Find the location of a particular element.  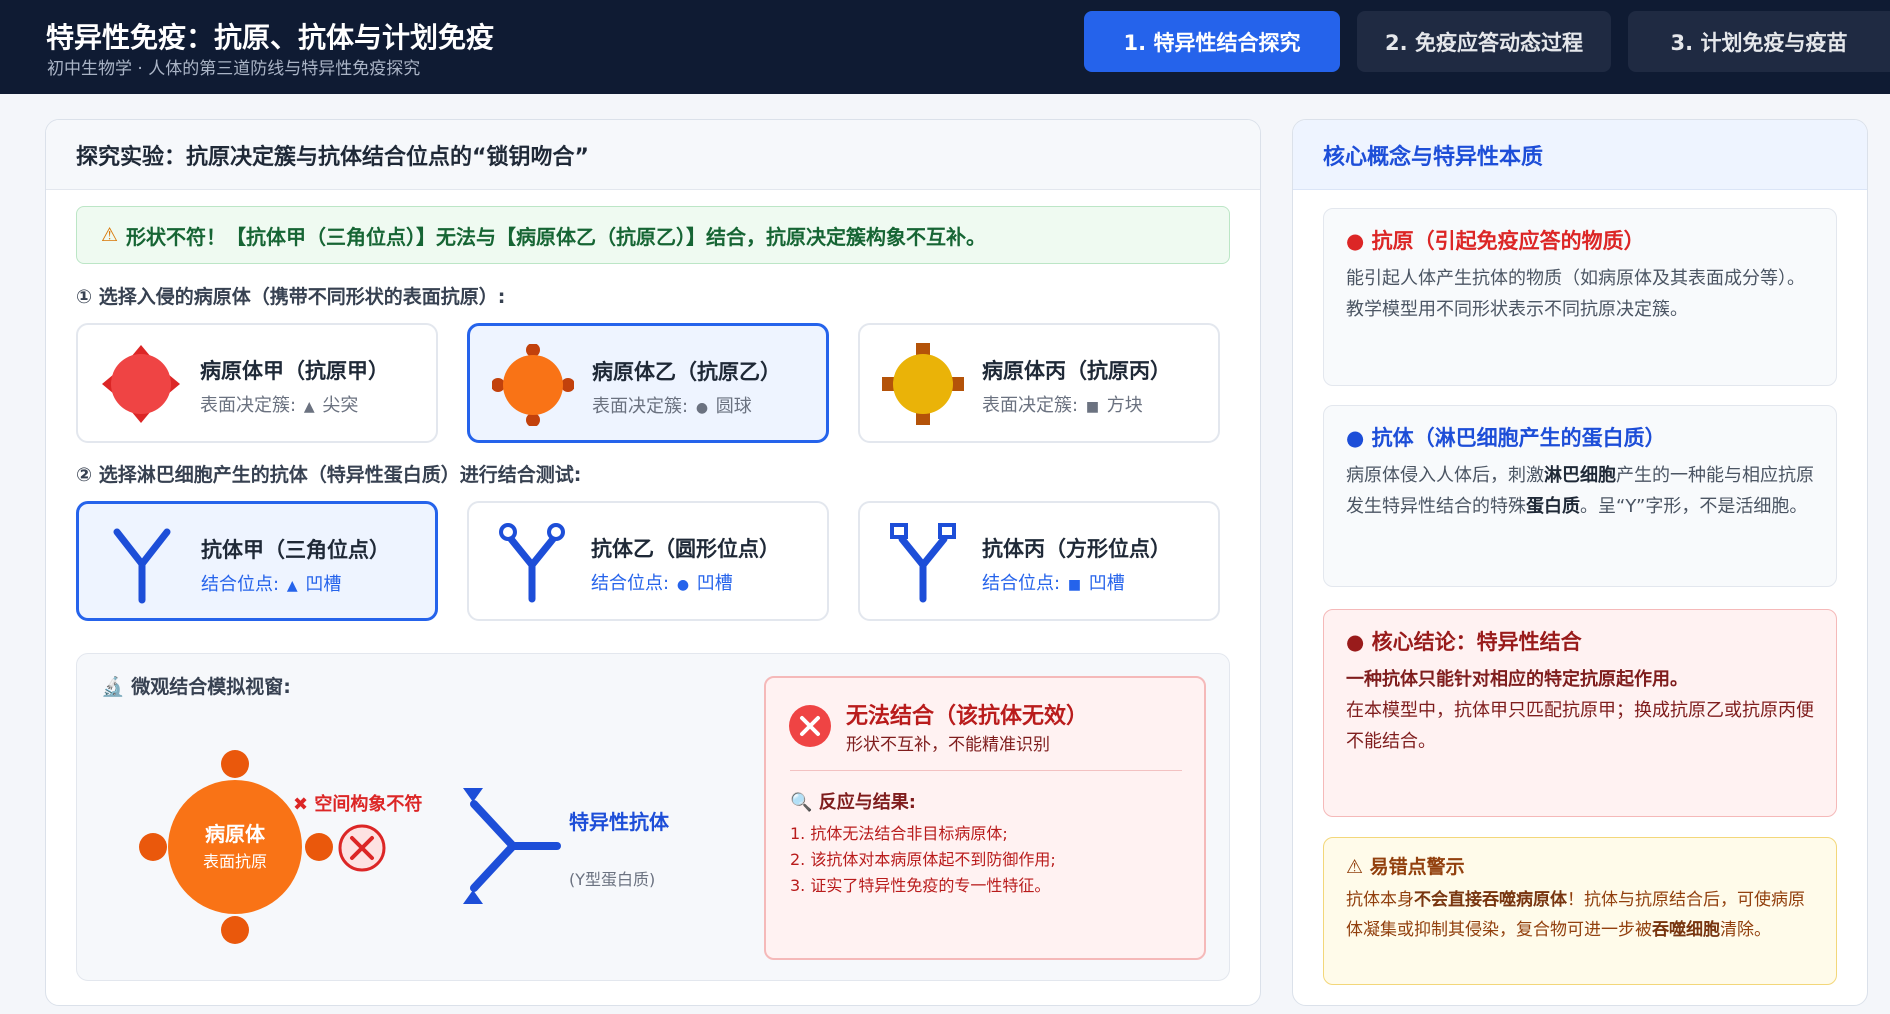

antibody-card-b: 抗体乙（圆形位点） 结合位点: ● 凹槽 is located at coordinates (648, 561).